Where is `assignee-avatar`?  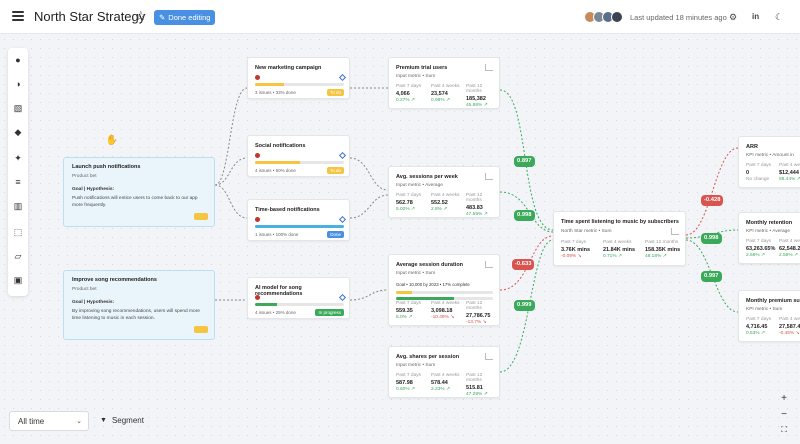
assignee-avatar is located at coordinates (257, 77).